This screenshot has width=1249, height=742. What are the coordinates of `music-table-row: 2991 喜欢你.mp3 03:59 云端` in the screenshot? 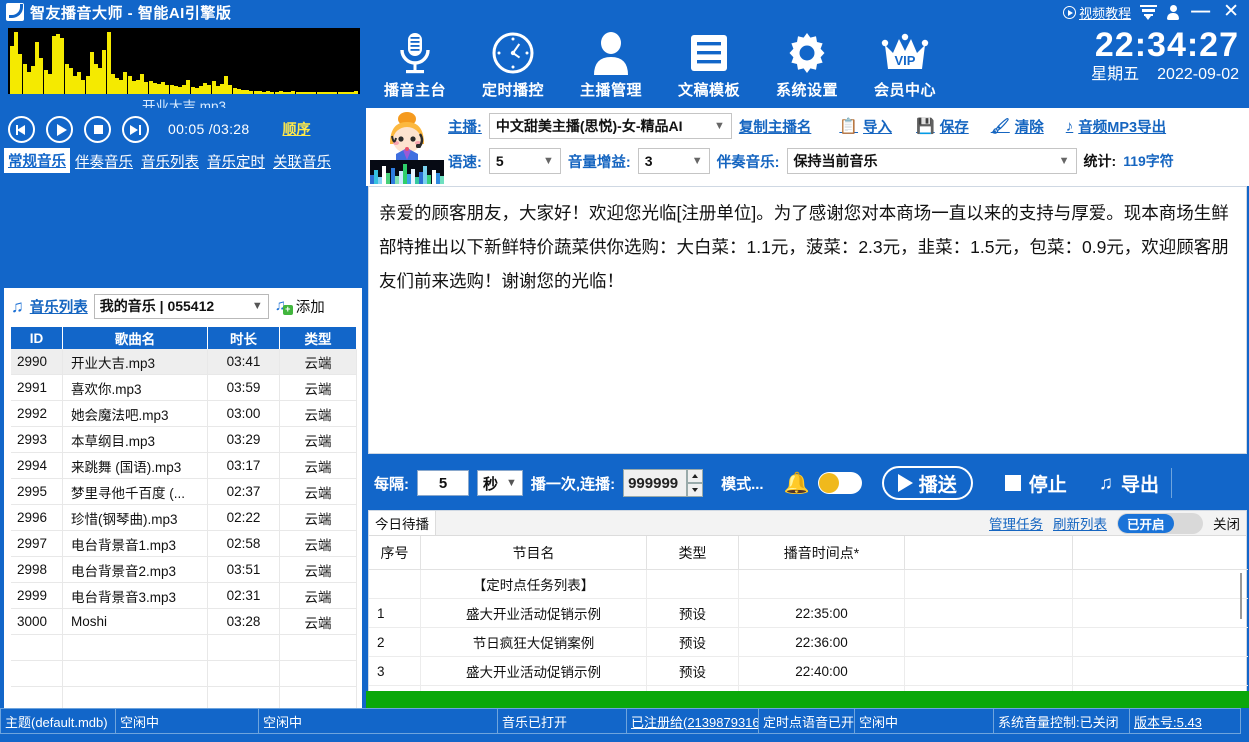 It's located at (184, 388).